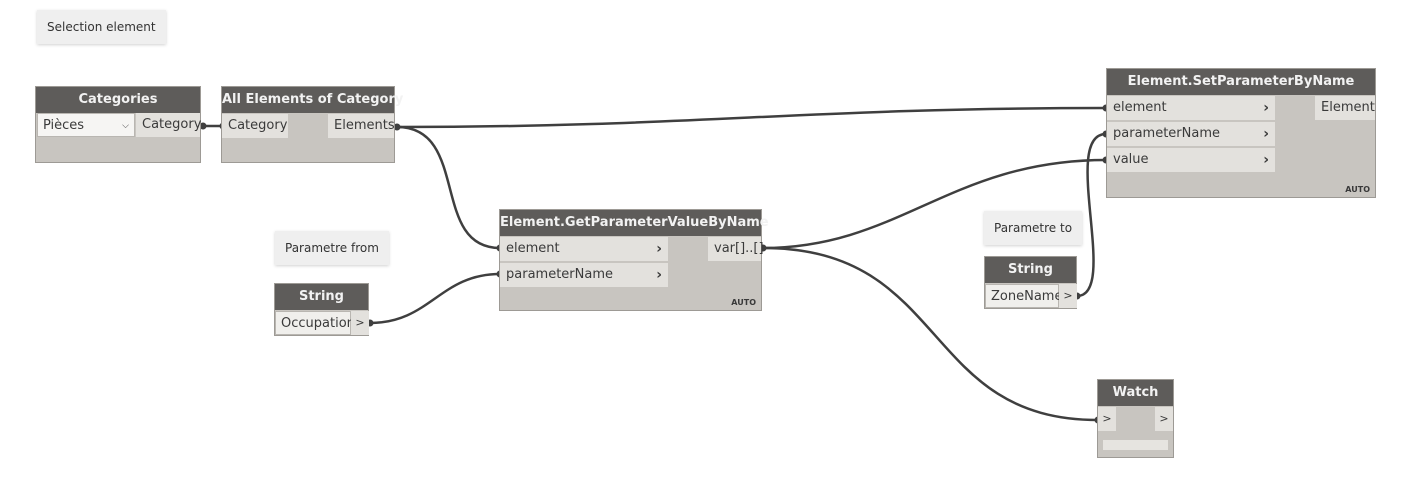 The height and width of the screenshot is (498, 1412). I want to click on note-selection-element: Selection element, so click(101, 27).